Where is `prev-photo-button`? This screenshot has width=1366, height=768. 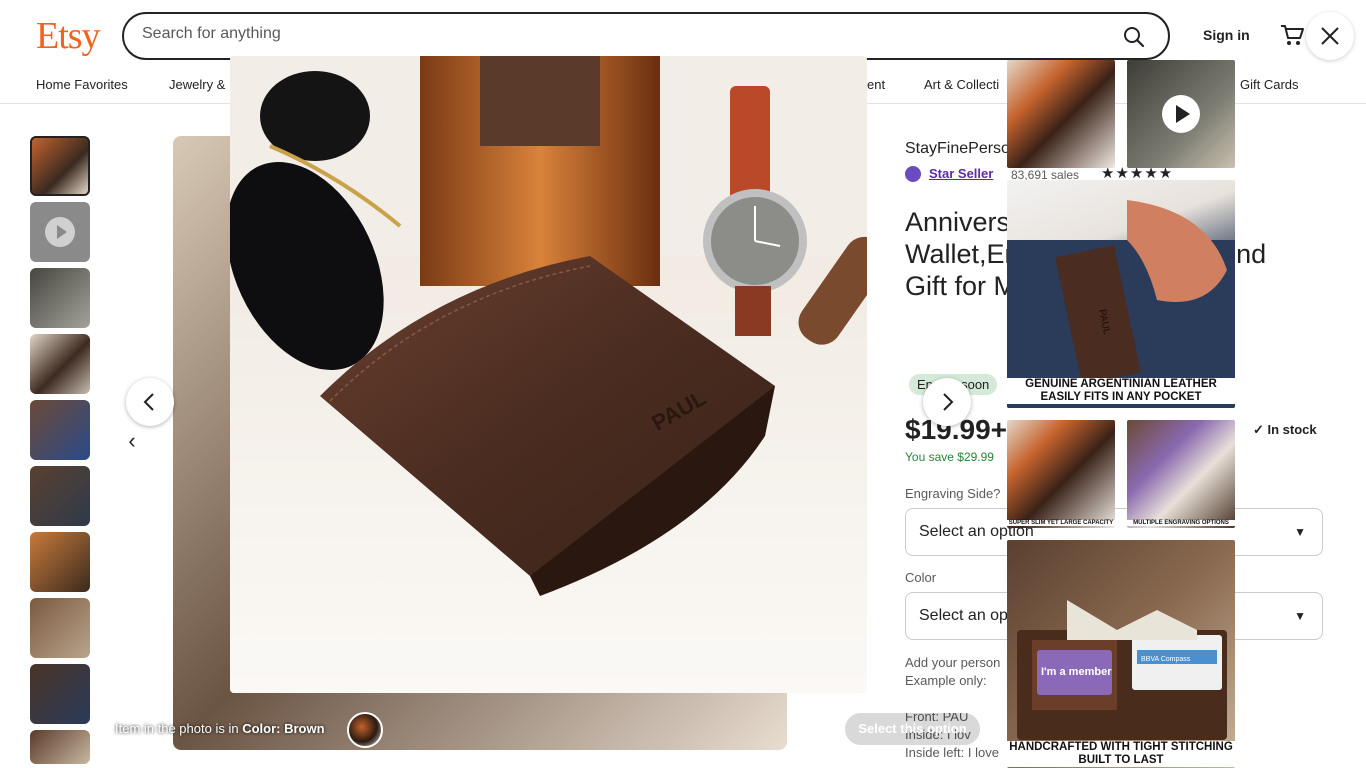
prev-photo-button is located at coordinates (150, 402).